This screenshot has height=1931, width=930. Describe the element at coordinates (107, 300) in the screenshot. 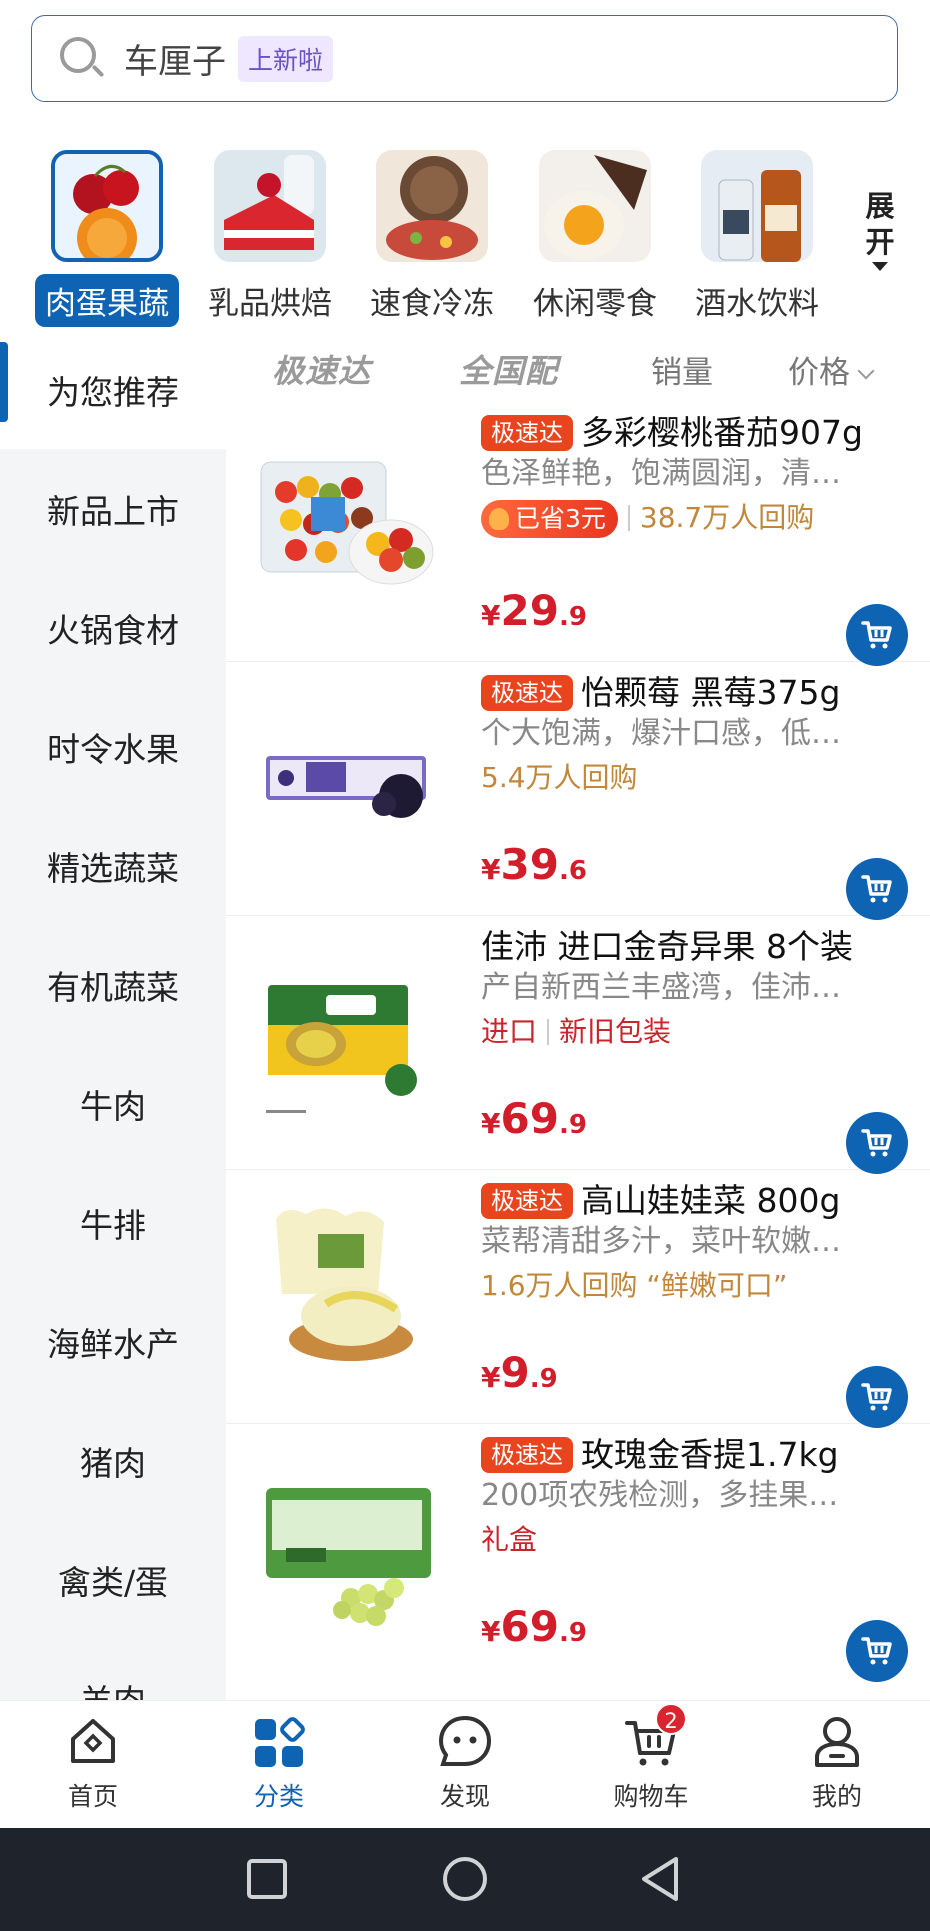

I see `category-label: 肉蛋果蔬` at that location.